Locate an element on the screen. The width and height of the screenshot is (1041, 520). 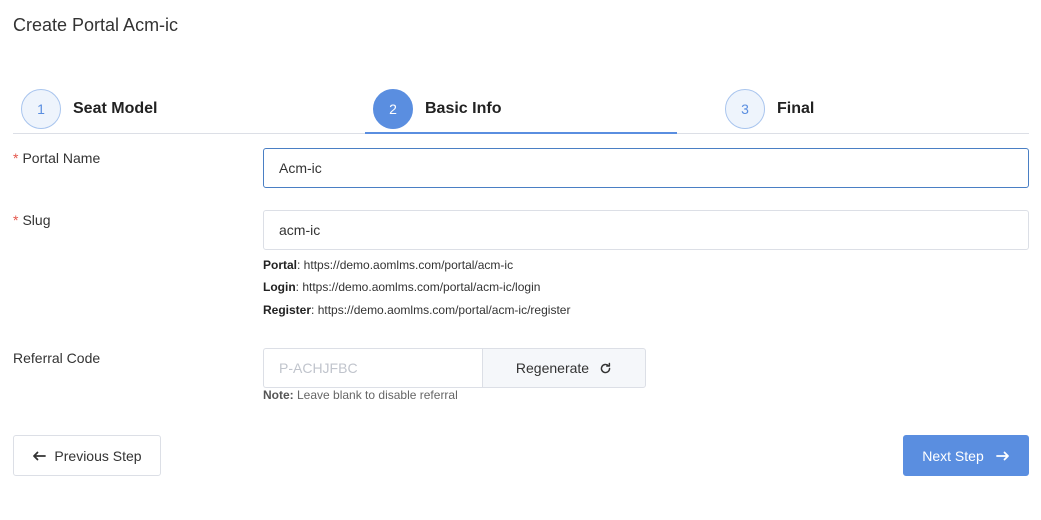
next-step-label: Next Step is located at coordinates (953, 455).